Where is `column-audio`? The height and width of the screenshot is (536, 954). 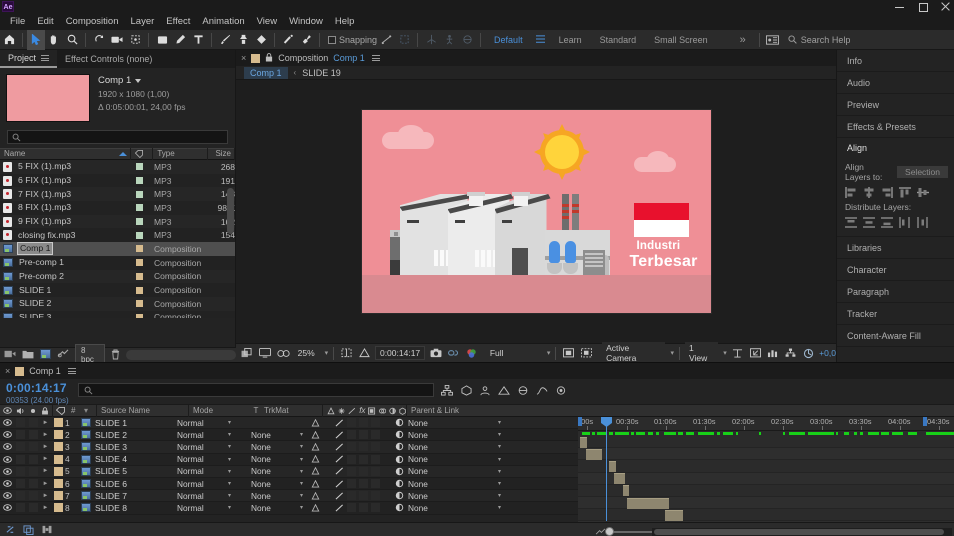 column-audio is located at coordinates (20, 411).